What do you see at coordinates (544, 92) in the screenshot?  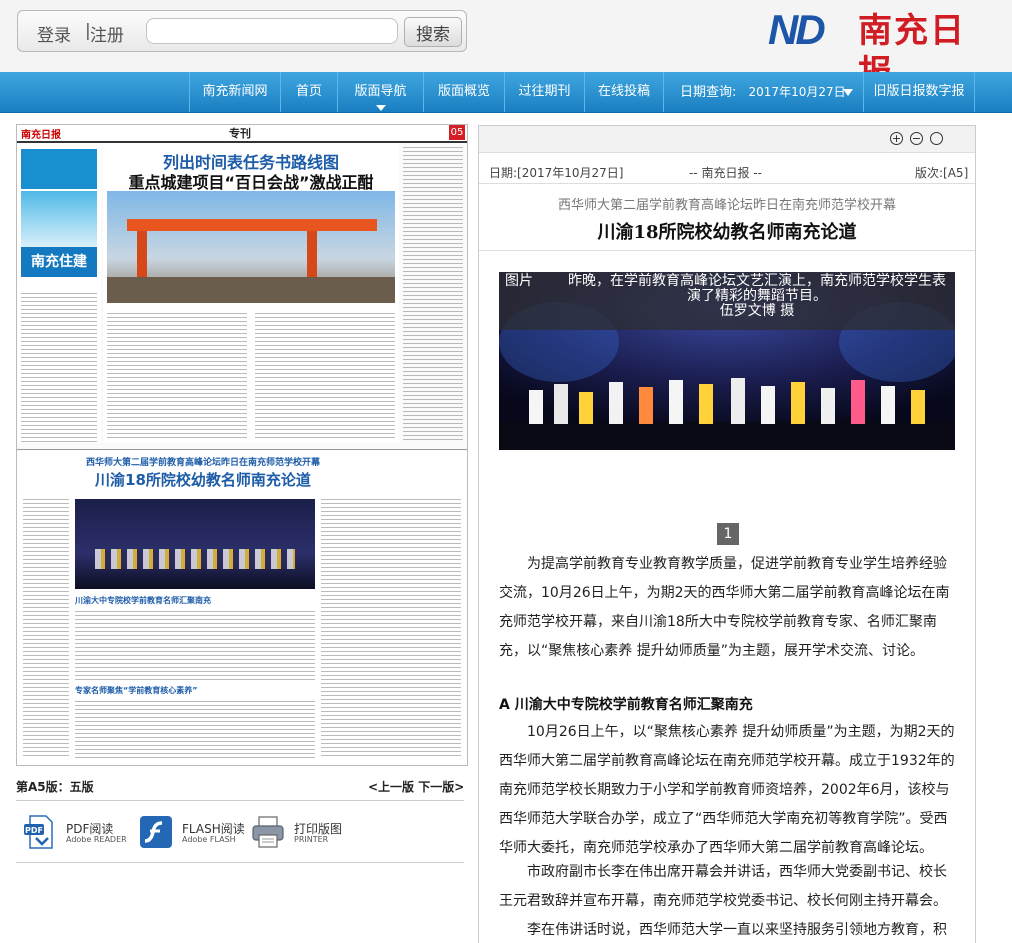 I see `nav-past-issues: 过往期刊` at bounding box center [544, 92].